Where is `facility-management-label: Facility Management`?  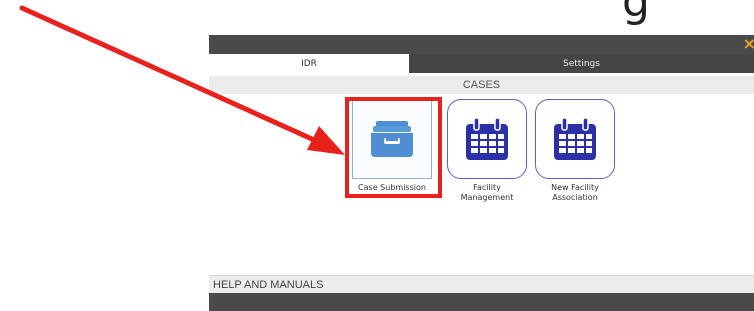 facility-management-label: Facility Management is located at coordinates (487, 192).